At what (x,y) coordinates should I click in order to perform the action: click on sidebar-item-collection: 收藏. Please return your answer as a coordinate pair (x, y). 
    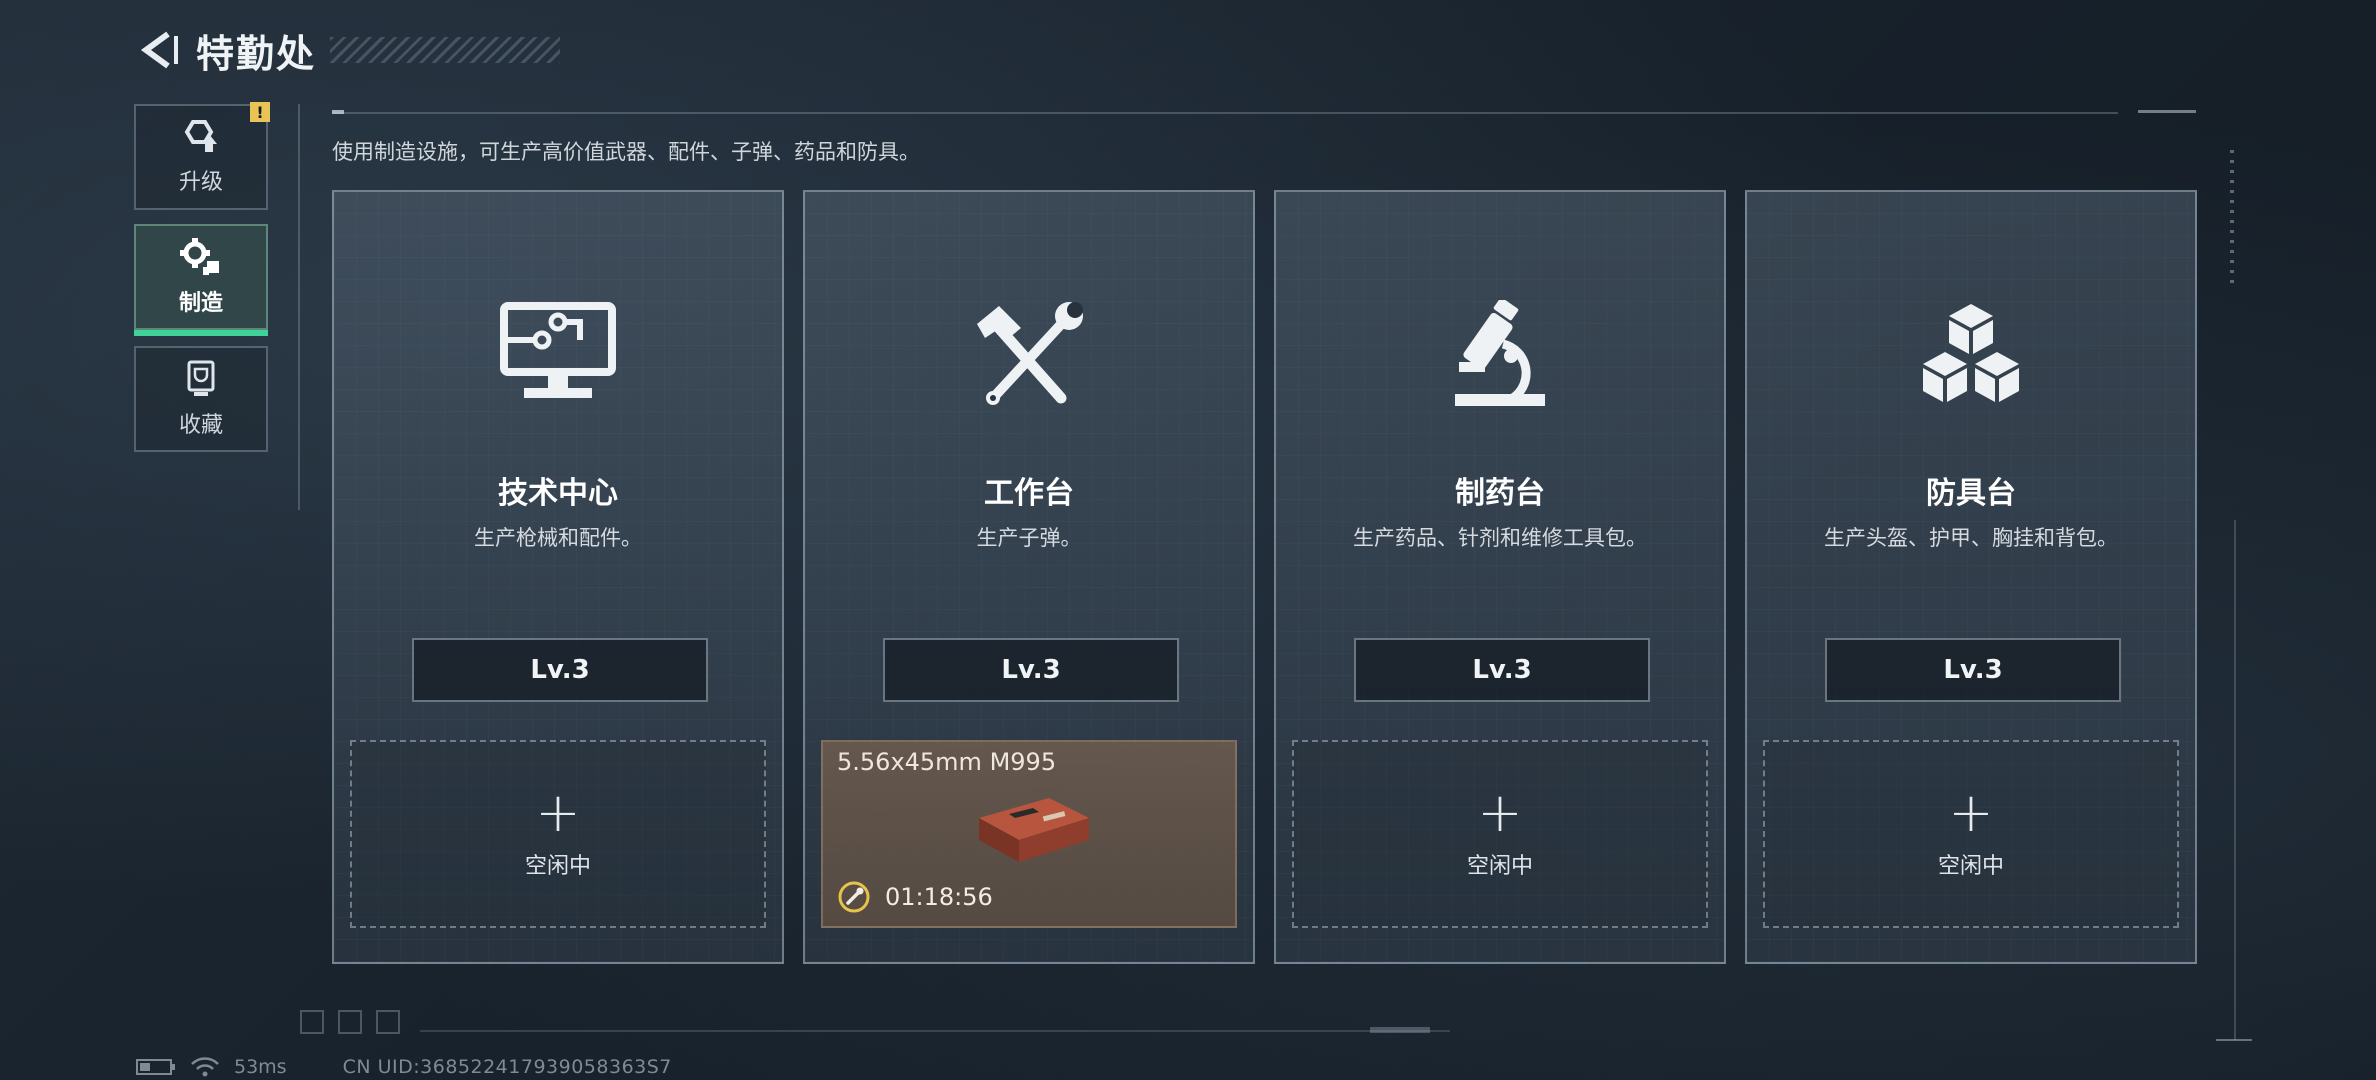
    Looking at the image, I should click on (201, 399).